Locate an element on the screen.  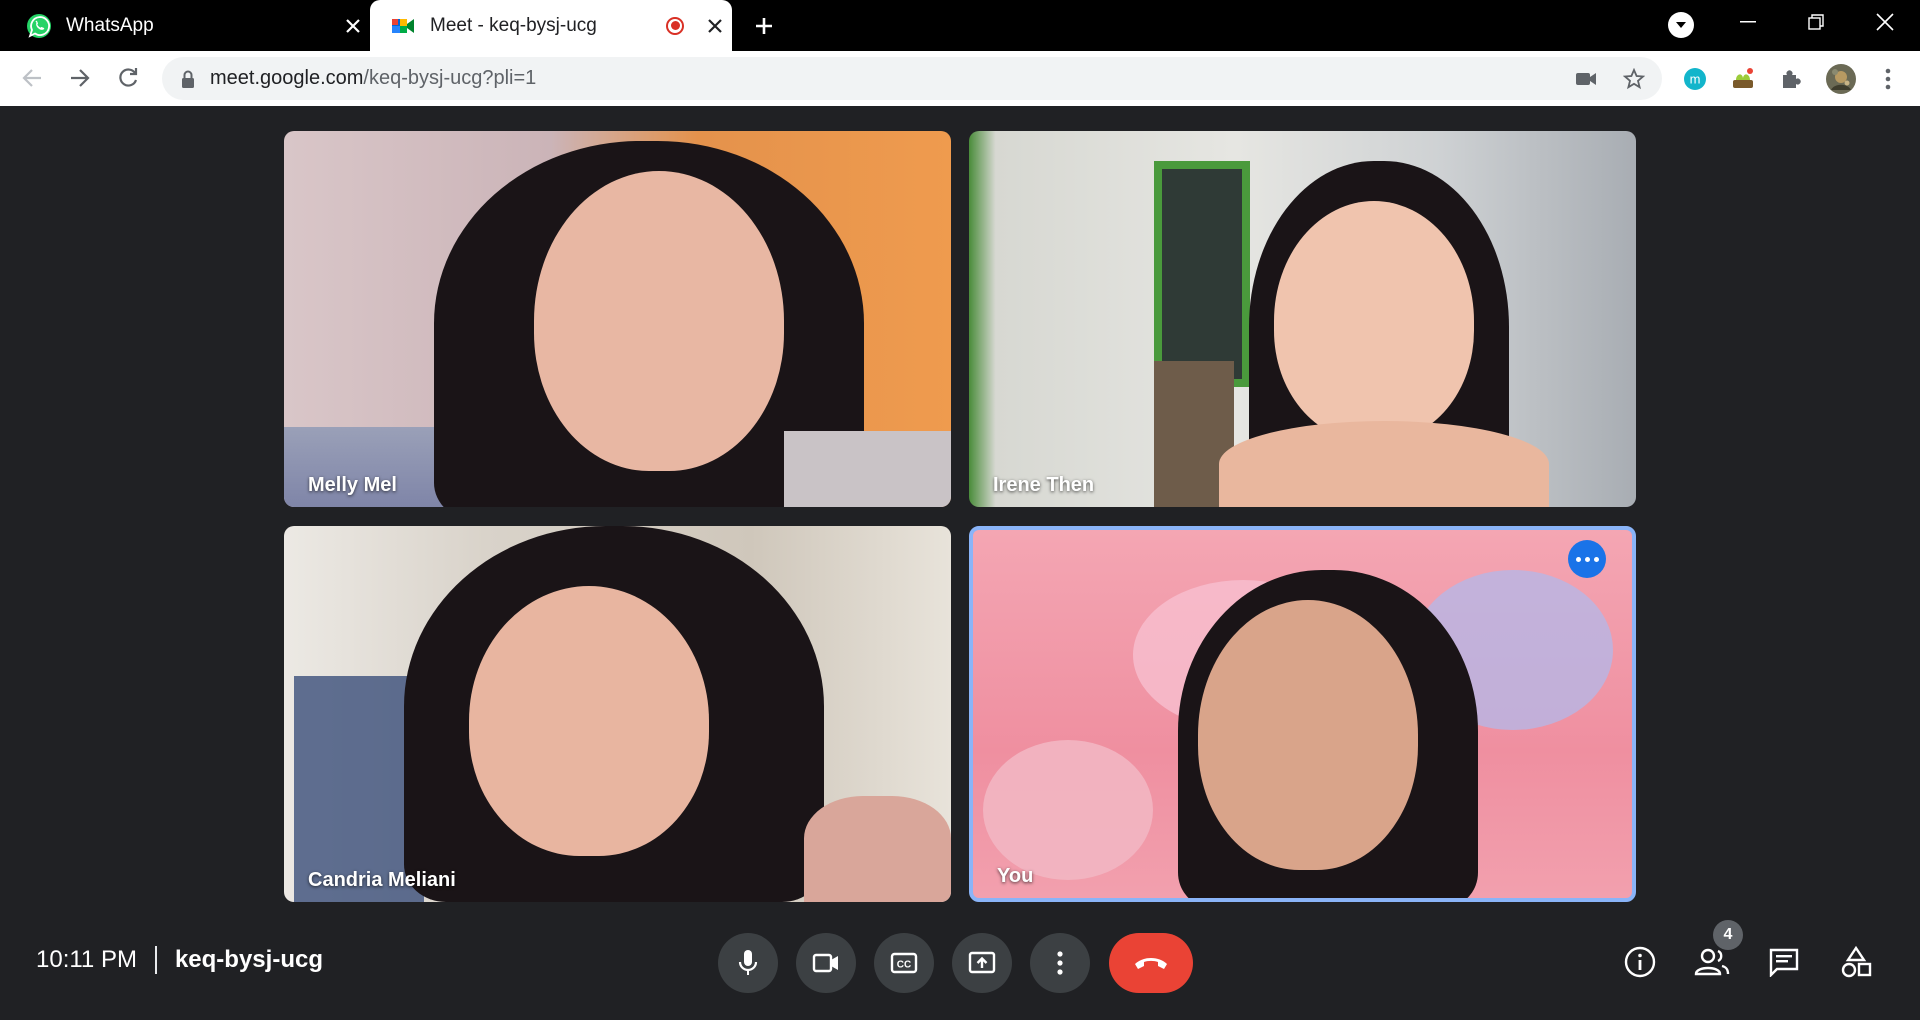
tab-search-icon is located at coordinates (1681, 25).